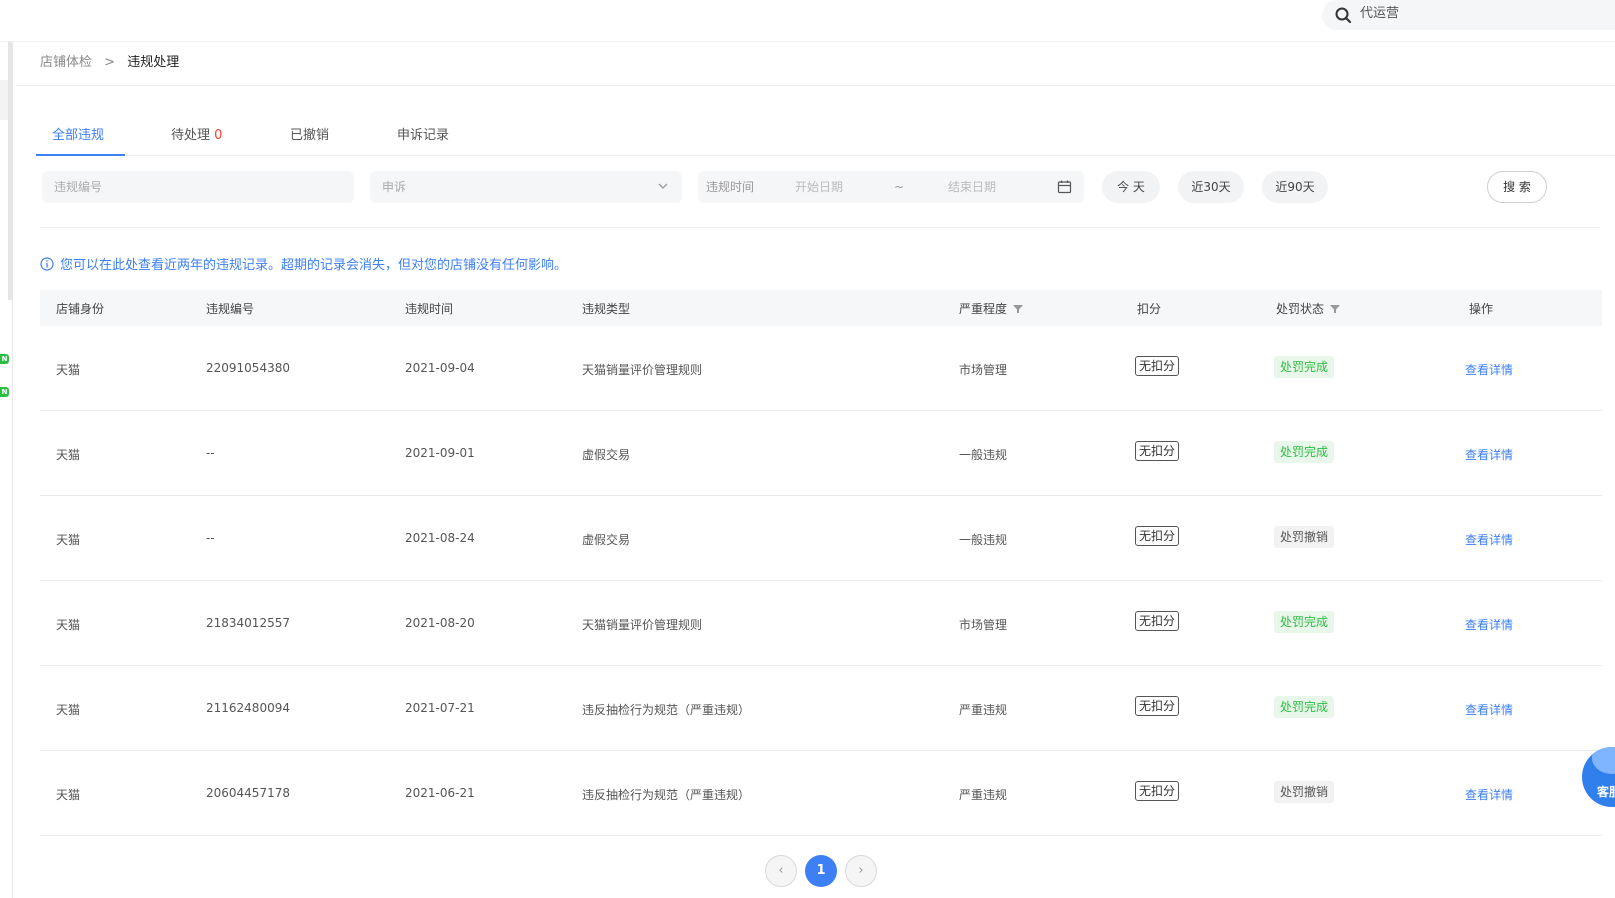 The width and height of the screenshot is (1615, 898). Describe the element at coordinates (972, 187) in the screenshot. I see `end-date-input: 结束日期` at that location.